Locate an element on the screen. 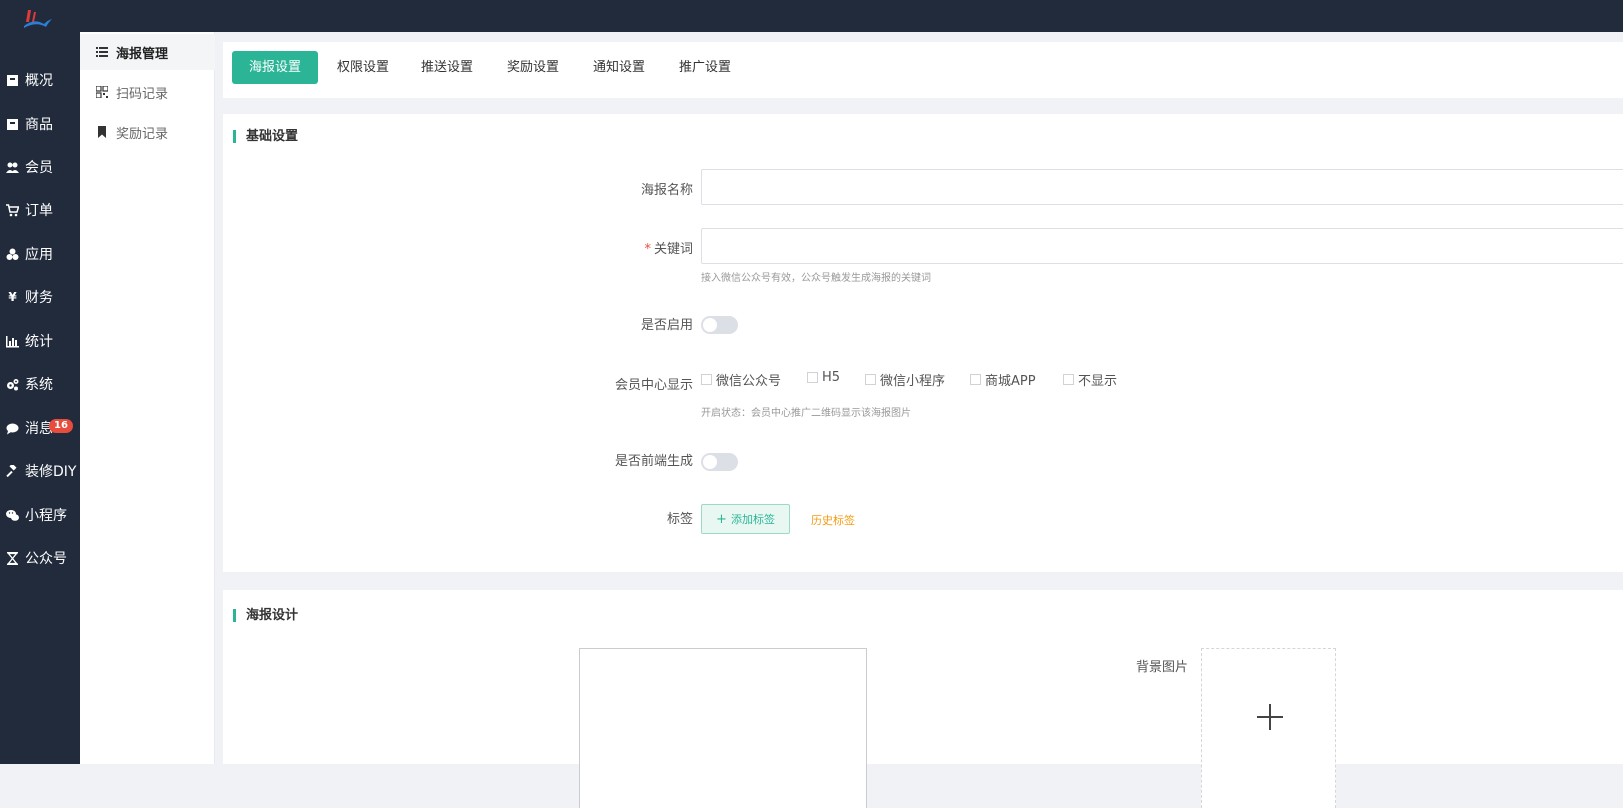 This screenshot has height=808, width=1623. add-tag-button: + 添加标签 is located at coordinates (745, 519).